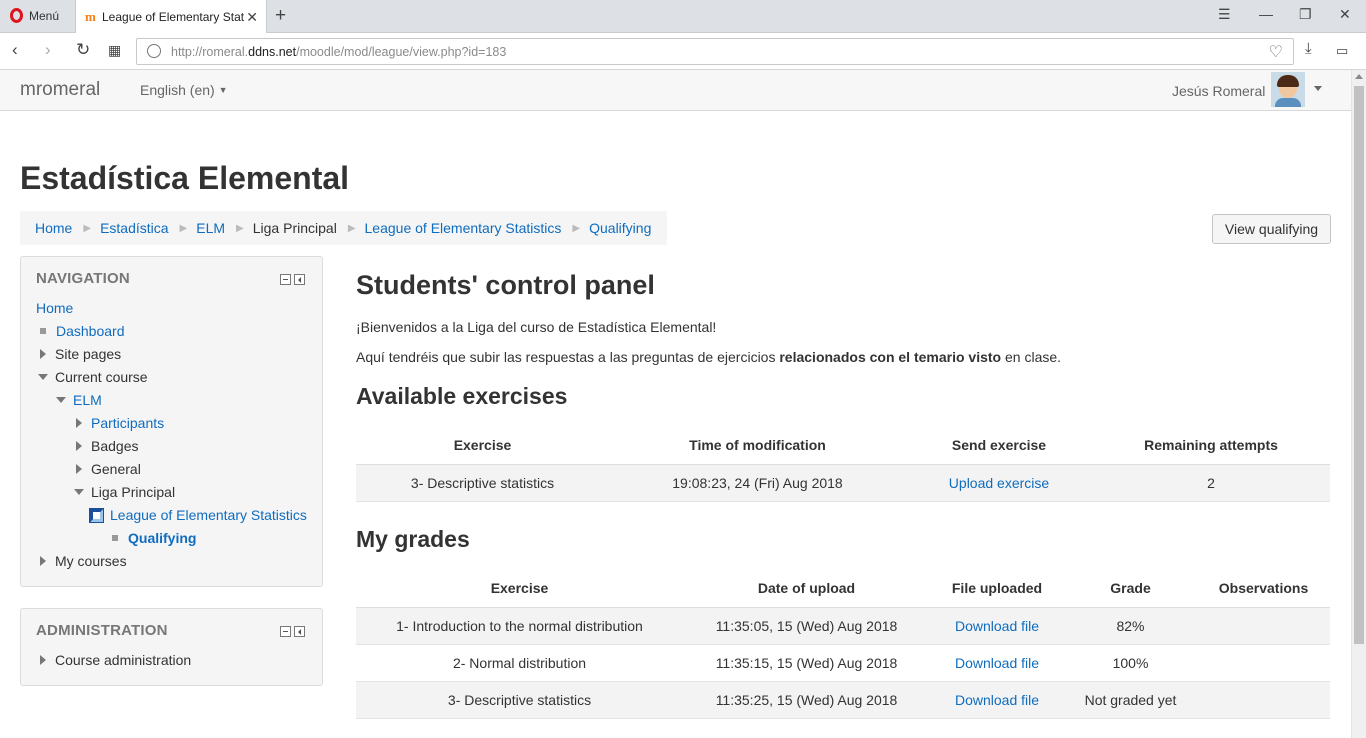 The image size is (1366, 738). What do you see at coordinates (463, 228) in the screenshot?
I see `breadcrumb-league: League of Elementary Statistics` at bounding box center [463, 228].